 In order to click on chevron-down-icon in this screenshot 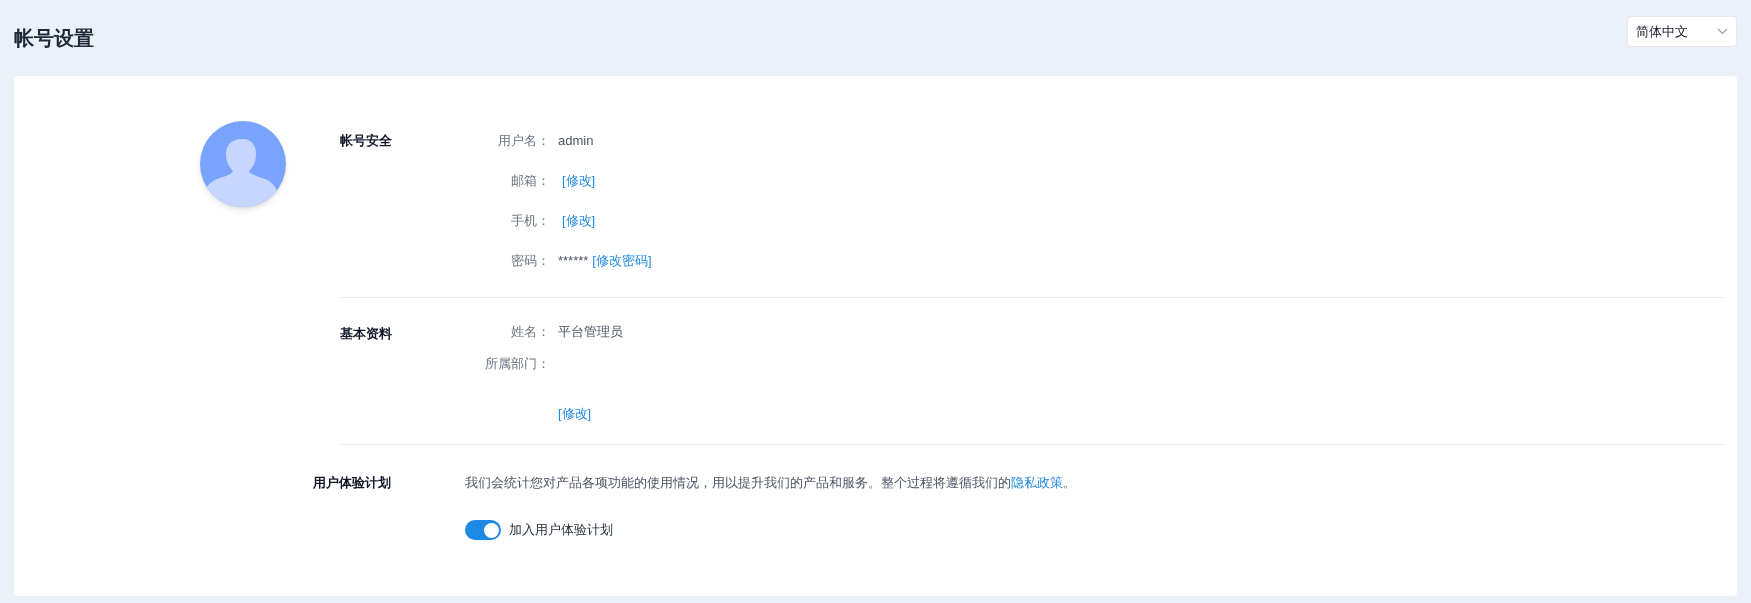, I will do `click(1722, 31)`.